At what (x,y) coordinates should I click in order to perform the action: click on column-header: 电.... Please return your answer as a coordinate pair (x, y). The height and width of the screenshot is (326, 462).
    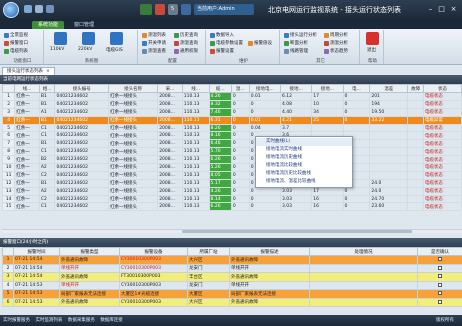
    Looking at the image, I should click on (356, 88).